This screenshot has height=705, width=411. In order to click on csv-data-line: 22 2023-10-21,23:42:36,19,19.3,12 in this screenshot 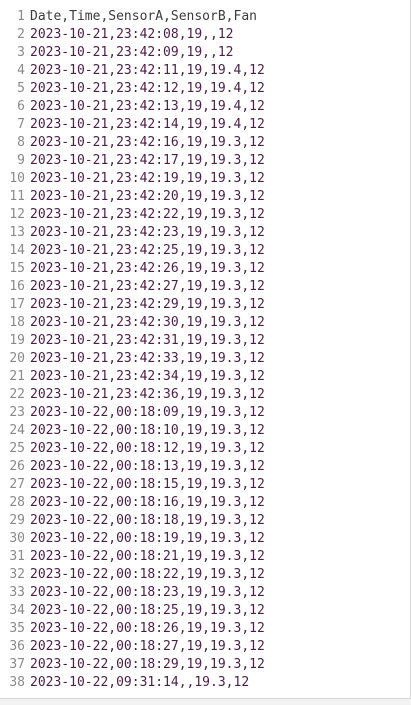, I will do `click(205, 395)`.